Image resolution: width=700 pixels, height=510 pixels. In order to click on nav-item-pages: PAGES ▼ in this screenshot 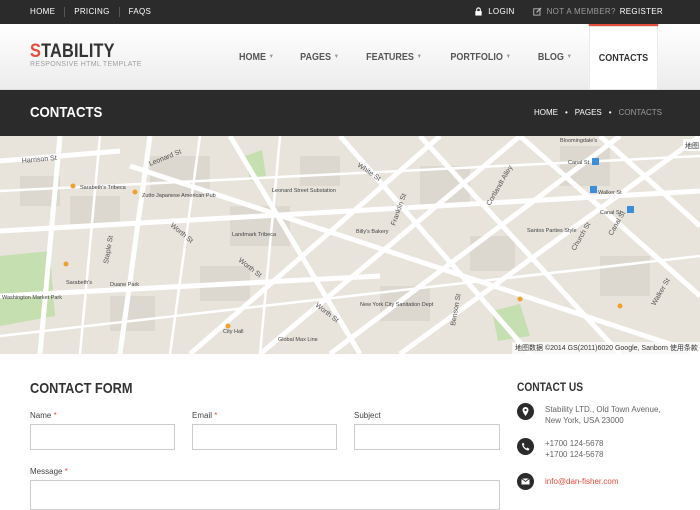, I will do `click(319, 57)`.